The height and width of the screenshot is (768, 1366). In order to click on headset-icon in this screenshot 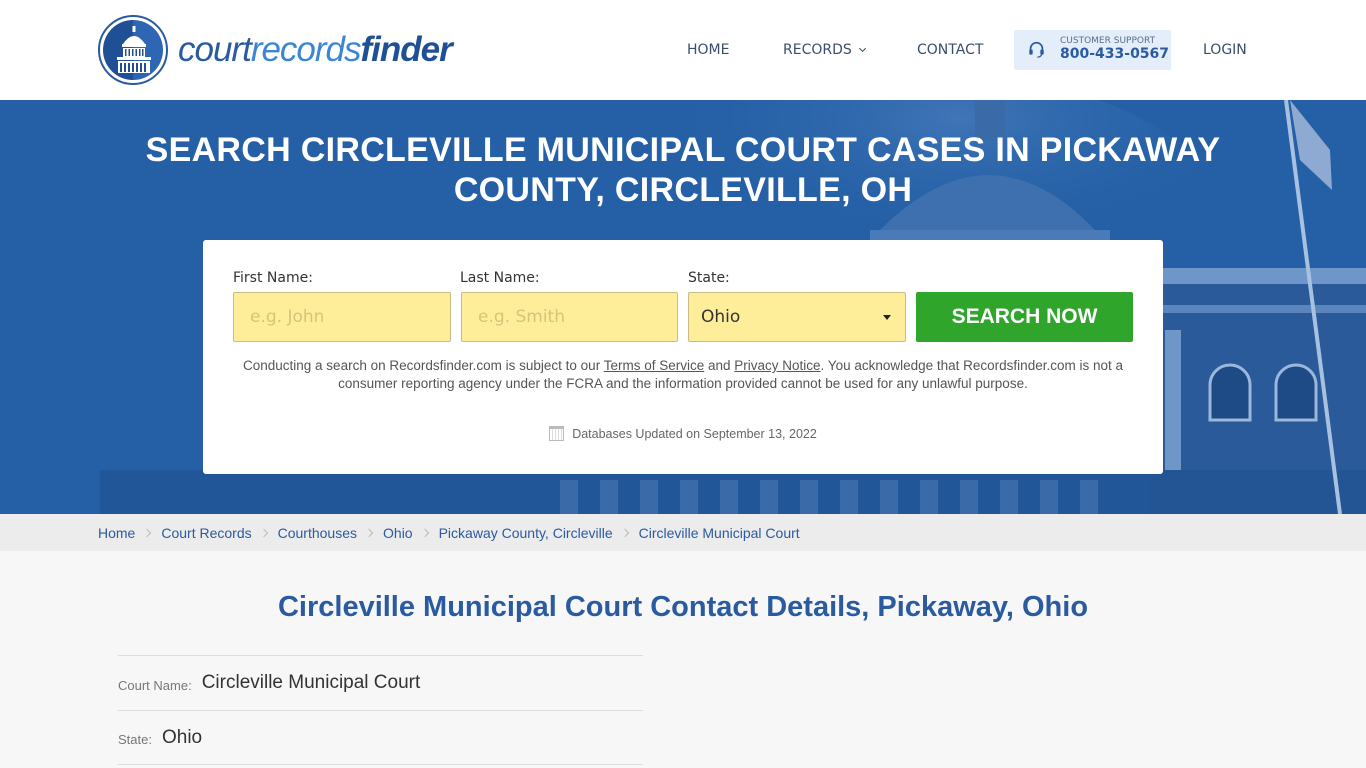, I will do `click(1036, 49)`.